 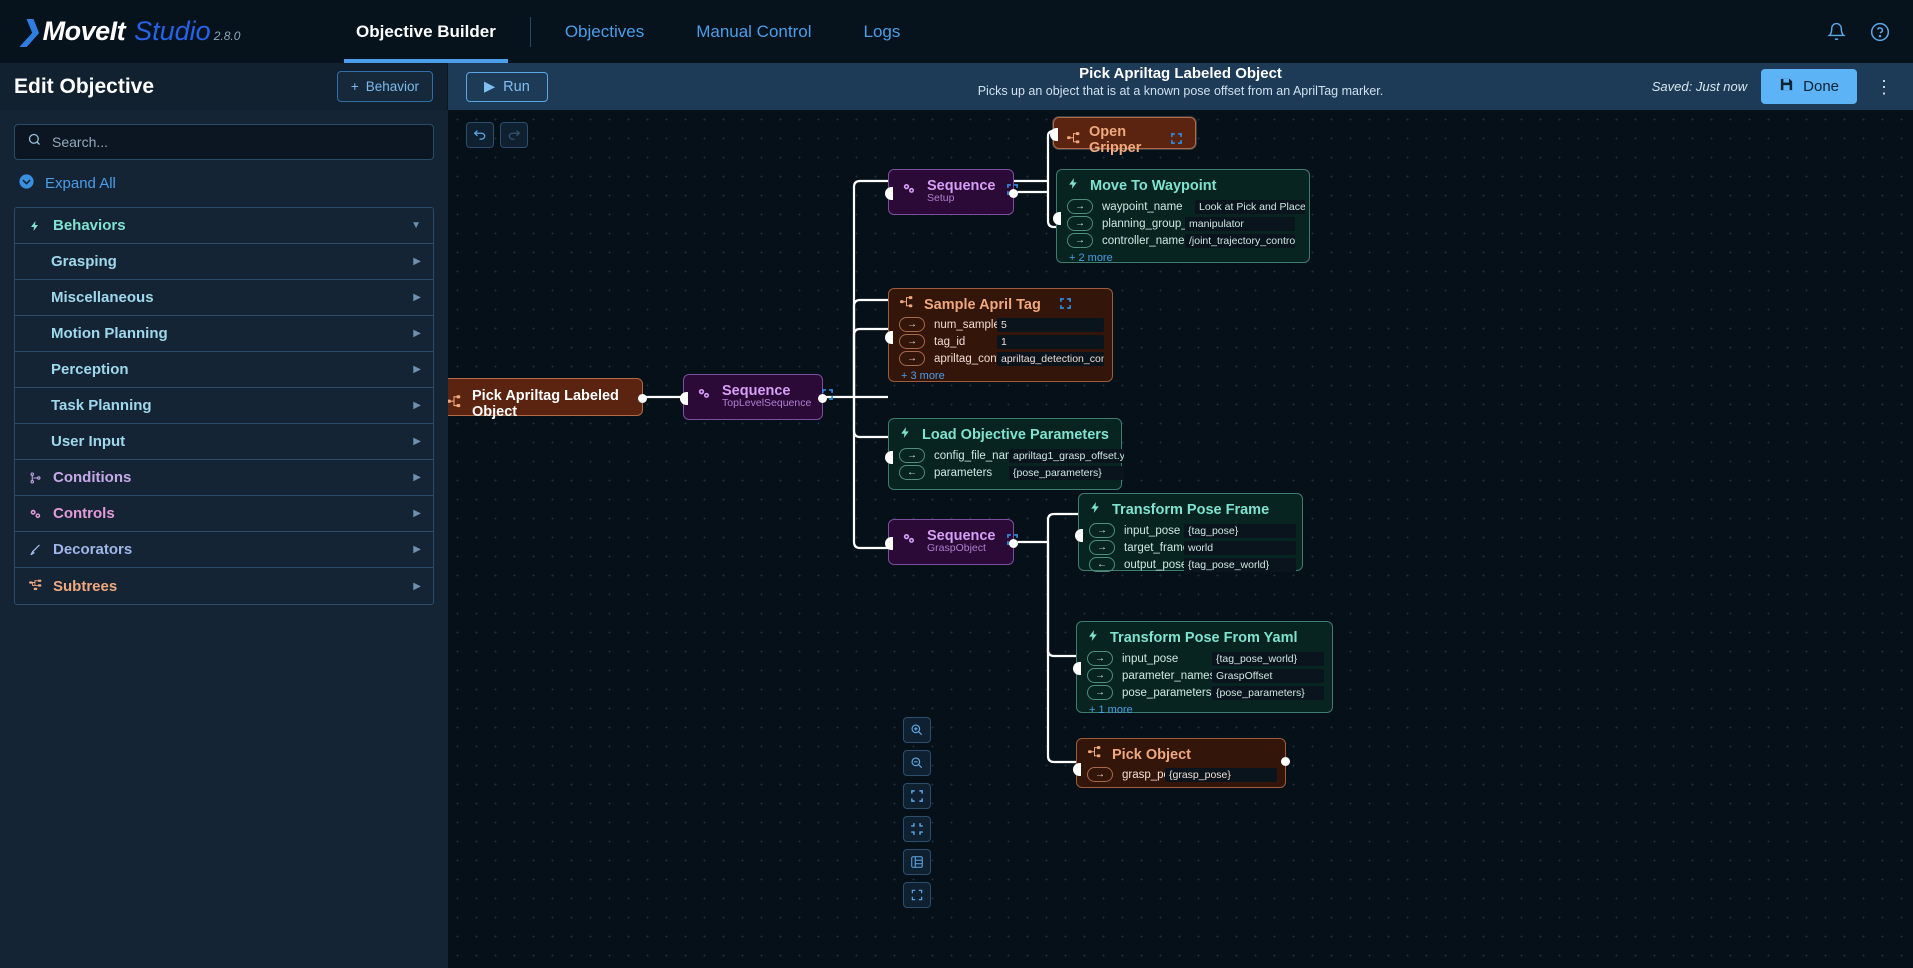 I want to click on param-value: apriltag_detection_config.yaml, so click(x=1050, y=358).